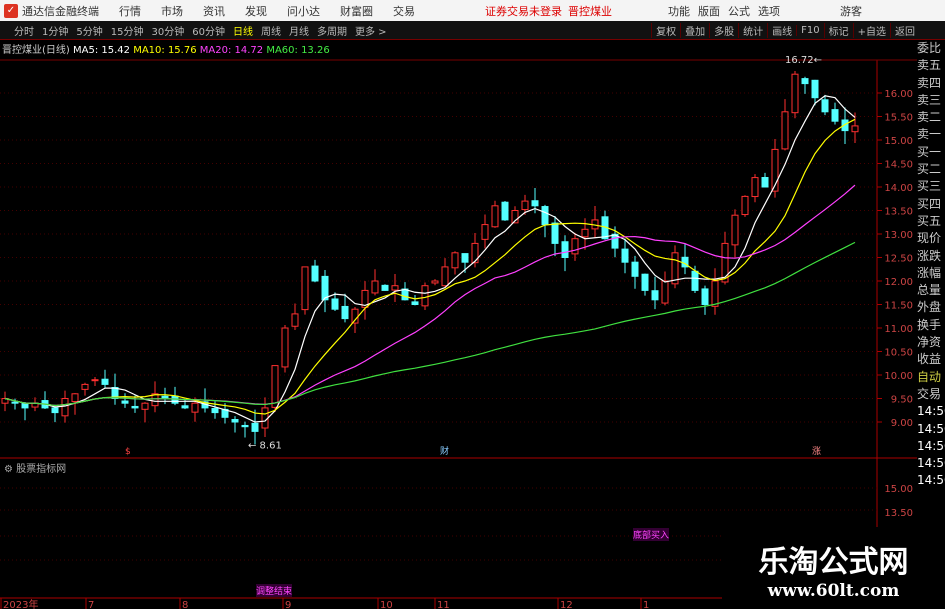 Image resolution: width=945 pixels, height=609 pixels. What do you see at coordinates (523, 11) in the screenshot?
I see `login-notice: 证券交易未登录` at bounding box center [523, 11].